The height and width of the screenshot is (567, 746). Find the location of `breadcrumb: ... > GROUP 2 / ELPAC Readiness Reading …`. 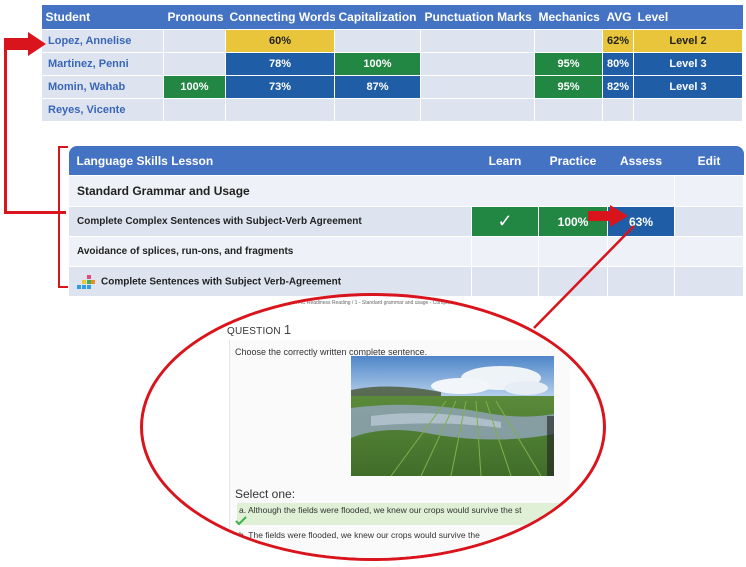

breadcrumb: ... > GROUP 2 / ELPAC Readiness Reading … is located at coordinates (356, 303).